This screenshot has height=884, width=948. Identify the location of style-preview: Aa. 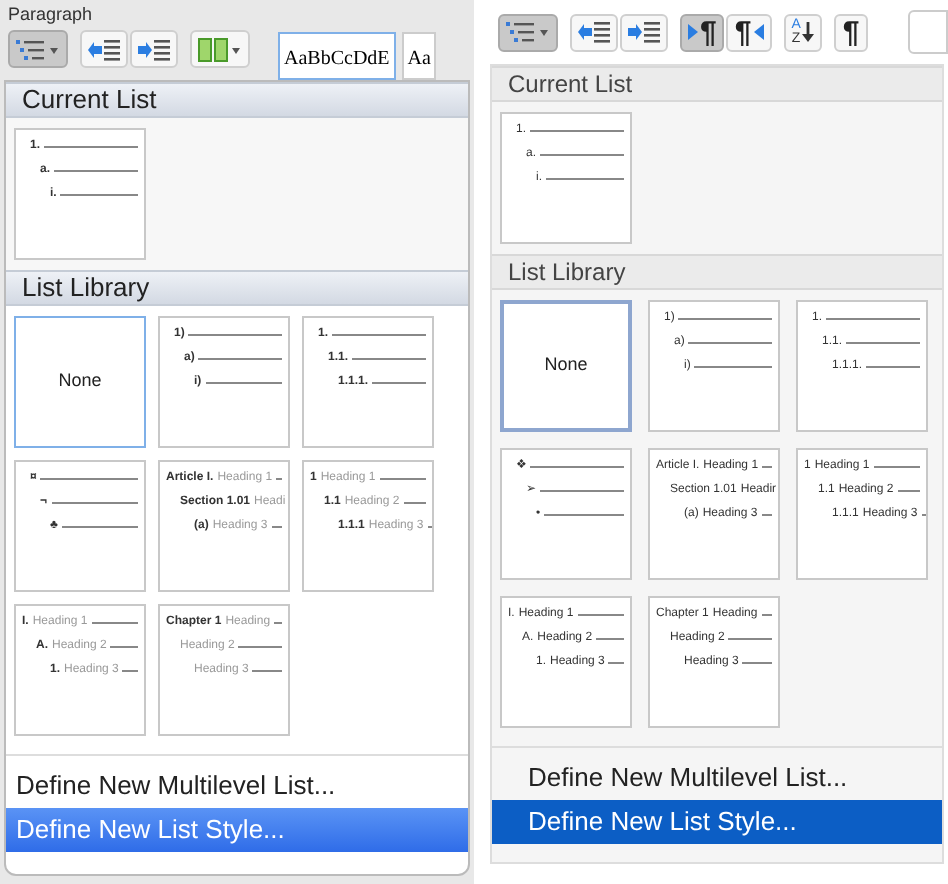
(419, 56).